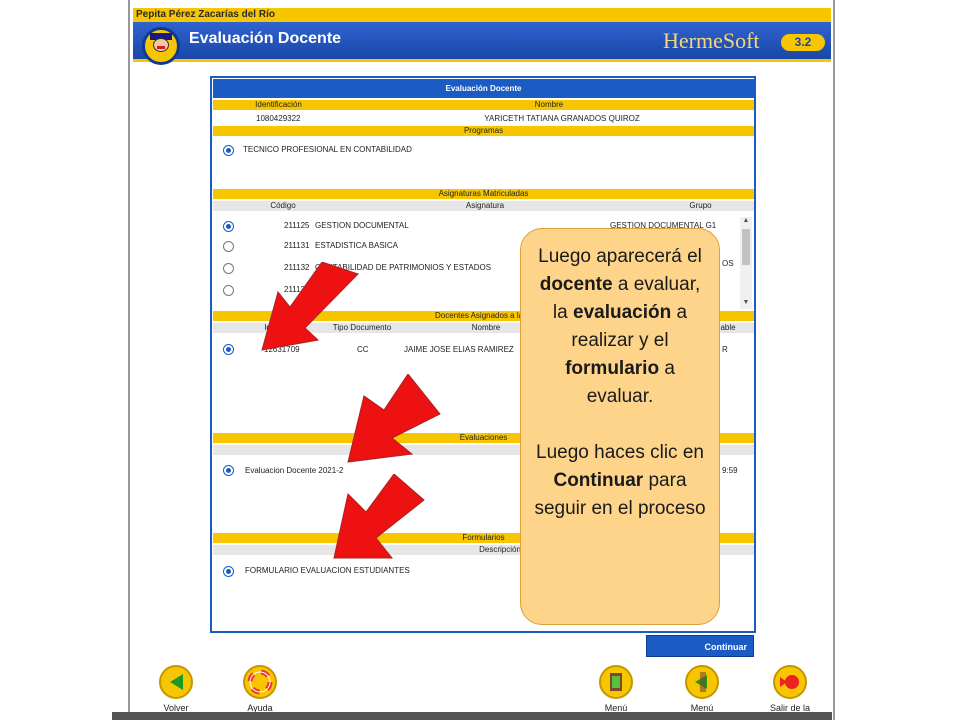 The width and height of the screenshot is (960, 720). What do you see at coordinates (616, 682) in the screenshot?
I see `menu-icon` at bounding box center [616, 682].